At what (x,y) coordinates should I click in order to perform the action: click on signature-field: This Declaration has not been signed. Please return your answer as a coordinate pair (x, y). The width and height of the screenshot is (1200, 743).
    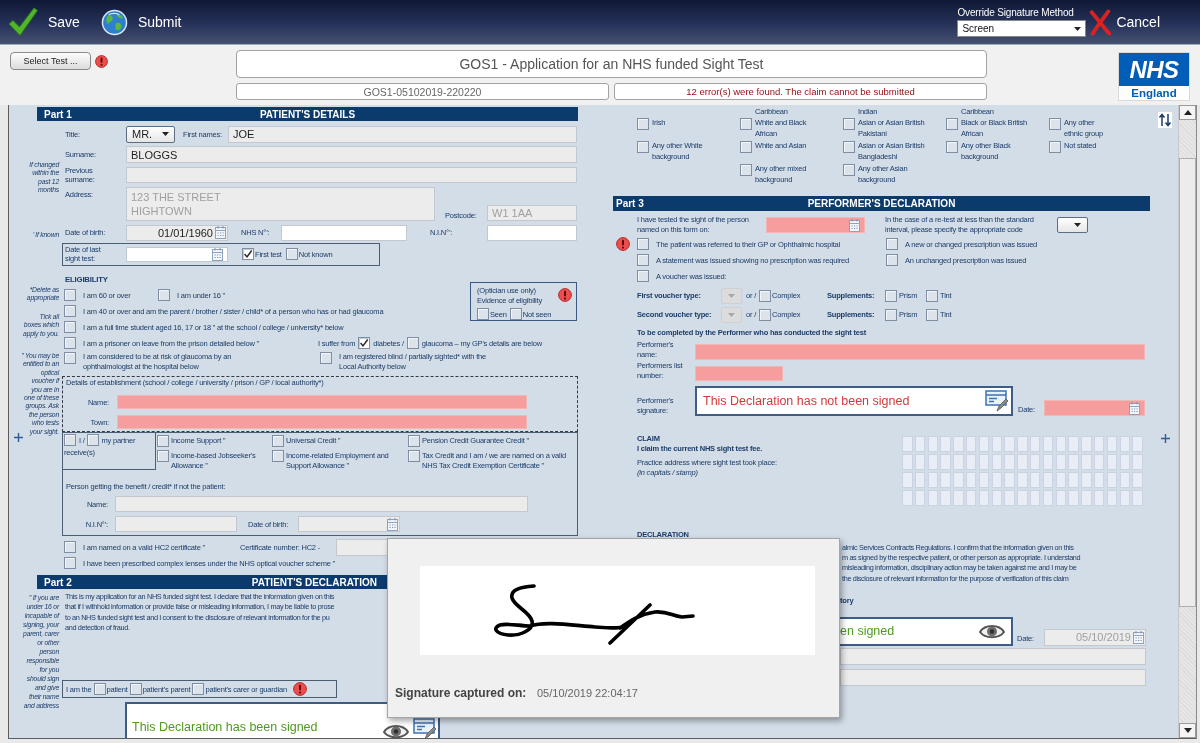
    Looking at the image, I should click on (854, 401).